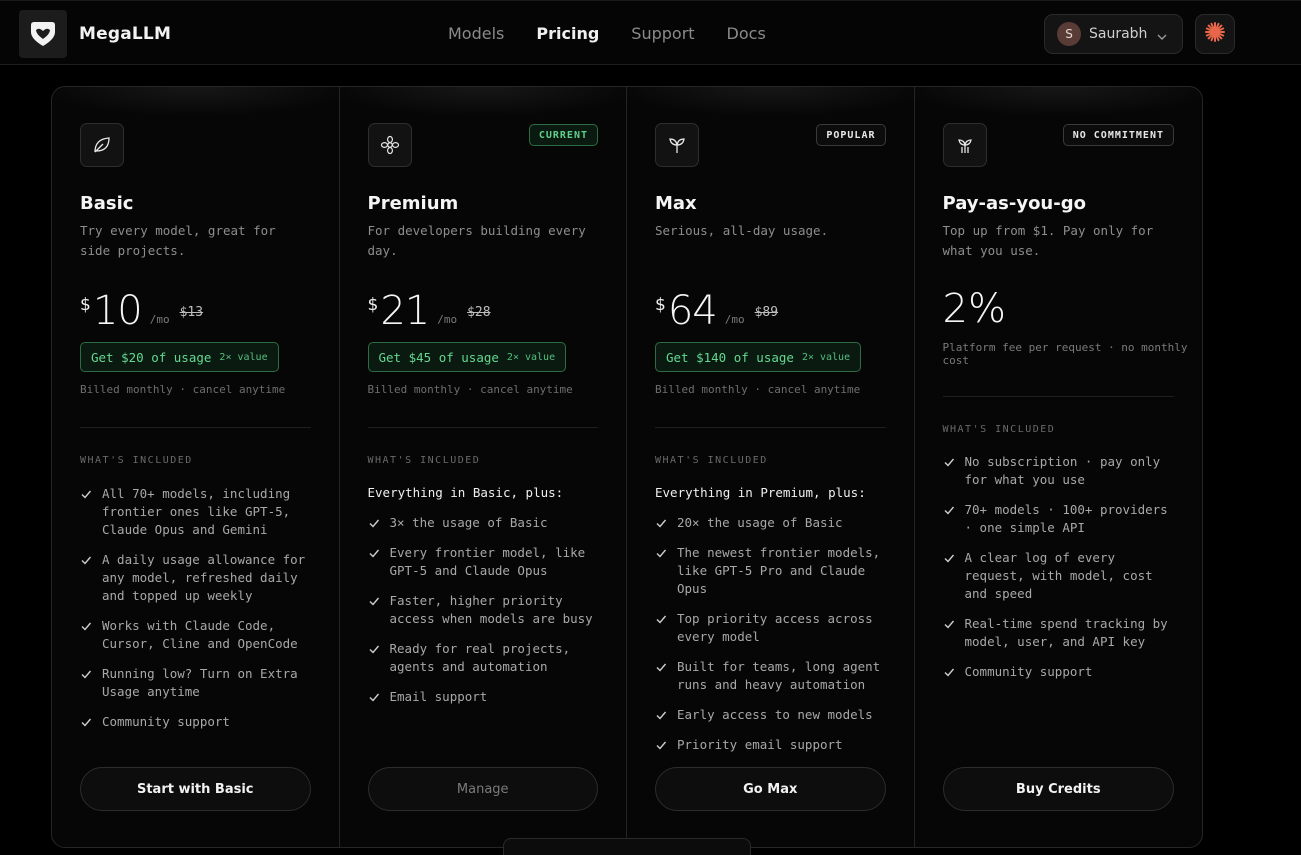 Image resolution: width=1301 pixels, height=855 pixels. I want to click on feature-text: Early access to new models, so click(775, 714).